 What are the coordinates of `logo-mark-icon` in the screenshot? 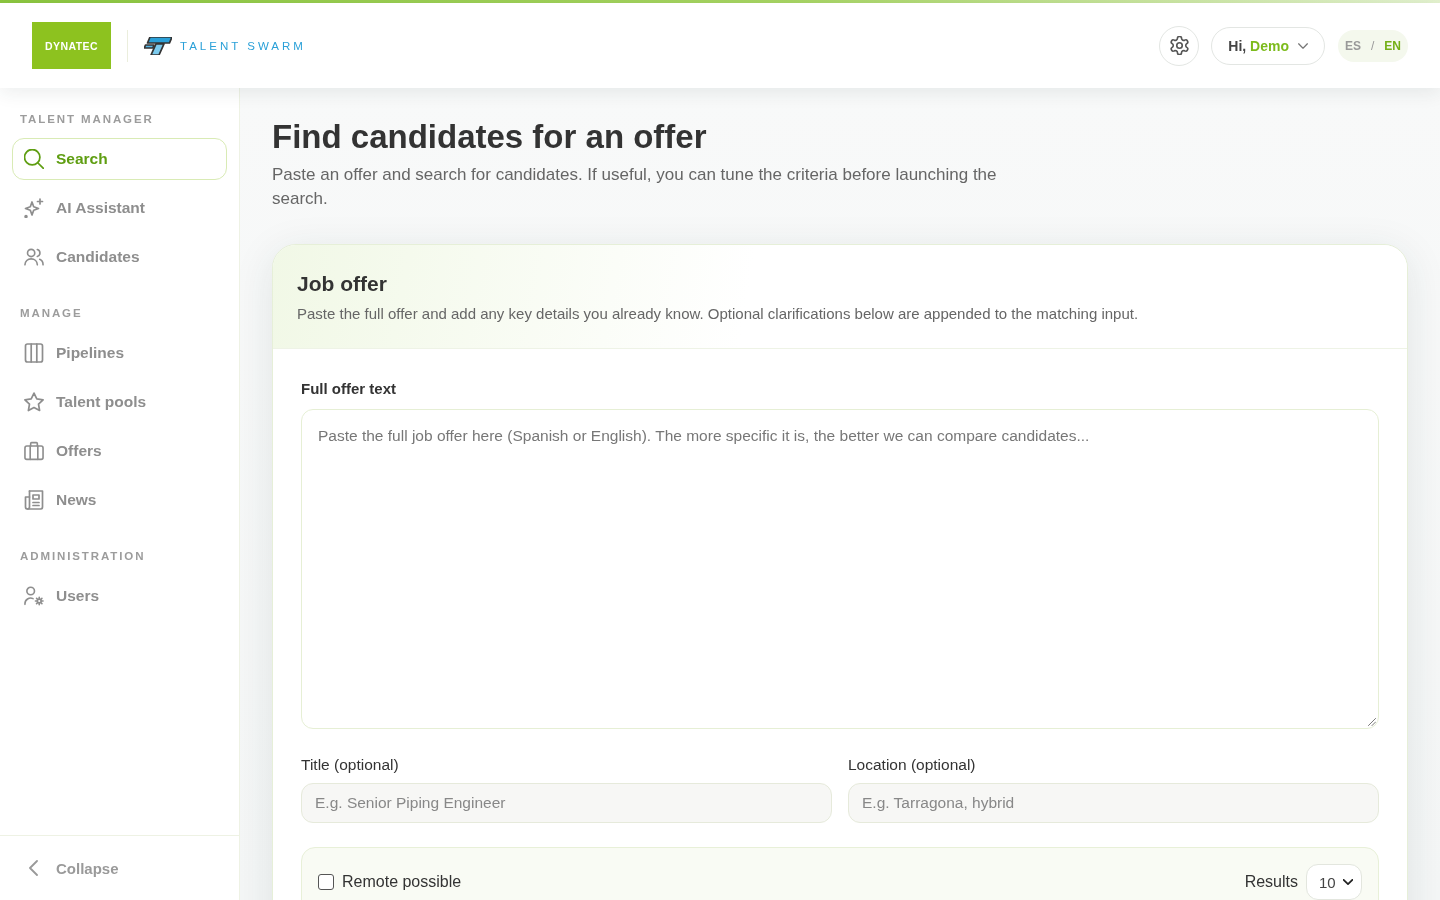 It's located at (158, 45).